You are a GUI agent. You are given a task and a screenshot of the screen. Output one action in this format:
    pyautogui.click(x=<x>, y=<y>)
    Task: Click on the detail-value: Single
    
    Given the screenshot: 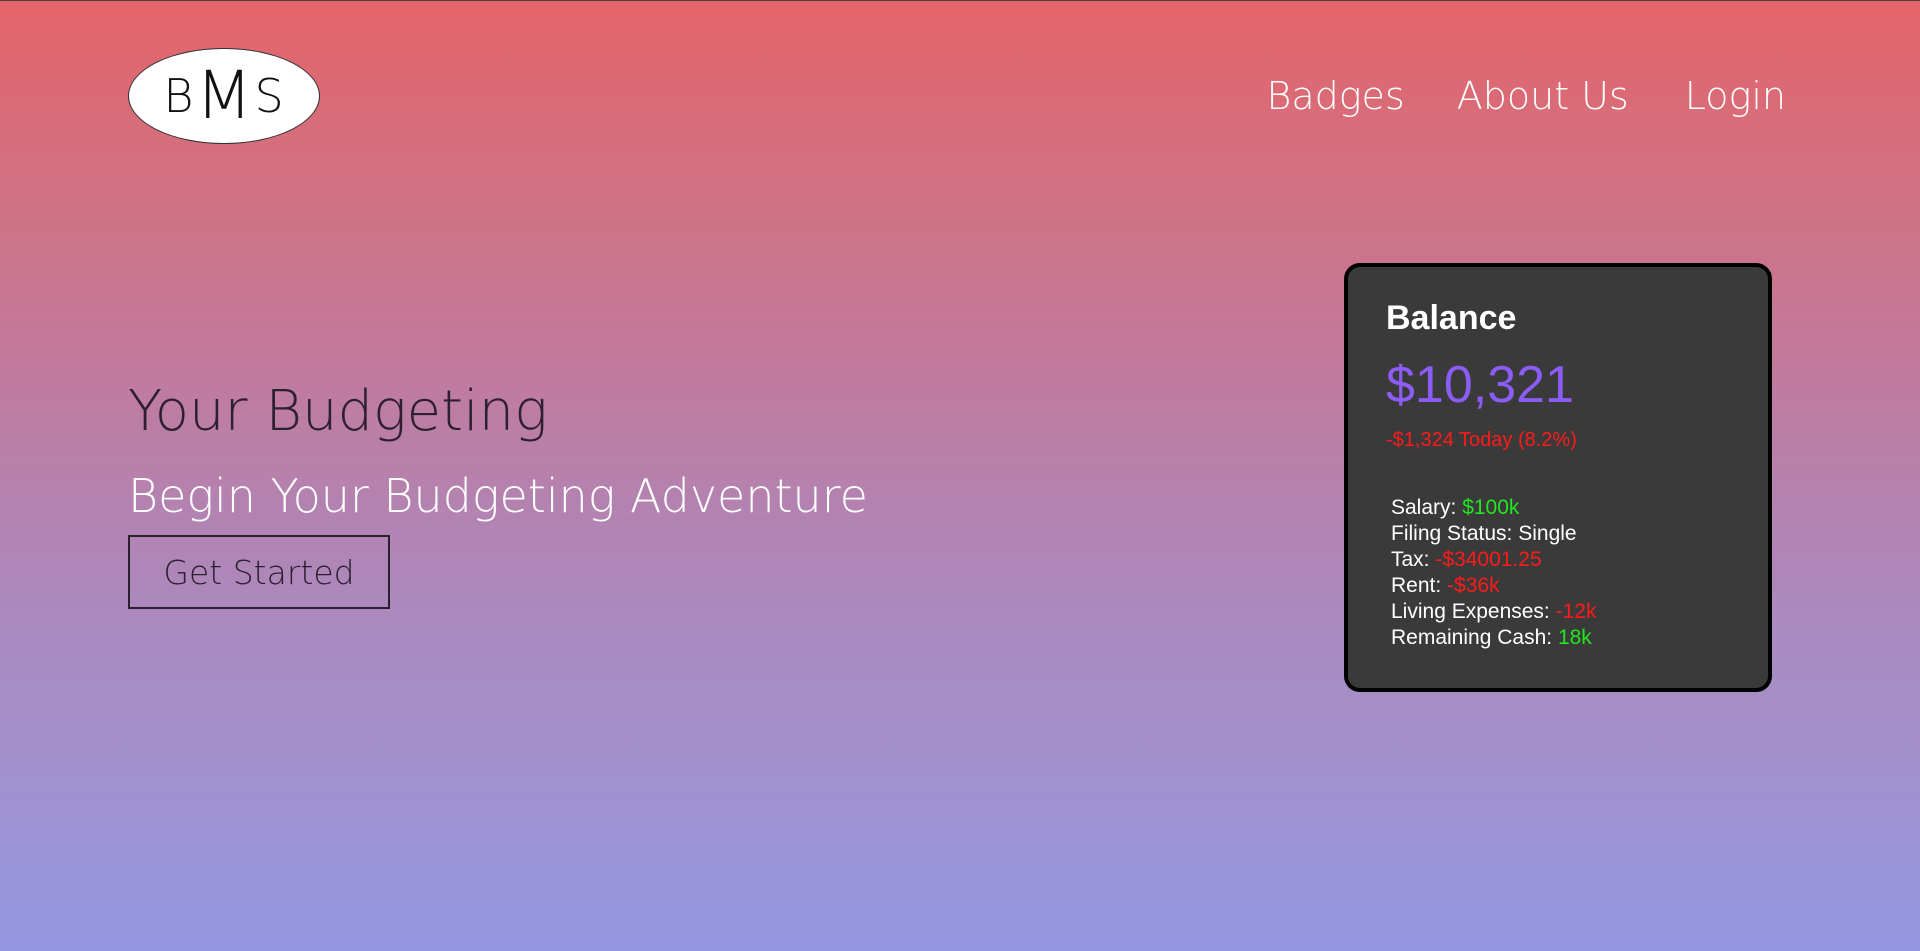 What is the action you would take?
    pyautogui.click(x=1547, y=533)
    